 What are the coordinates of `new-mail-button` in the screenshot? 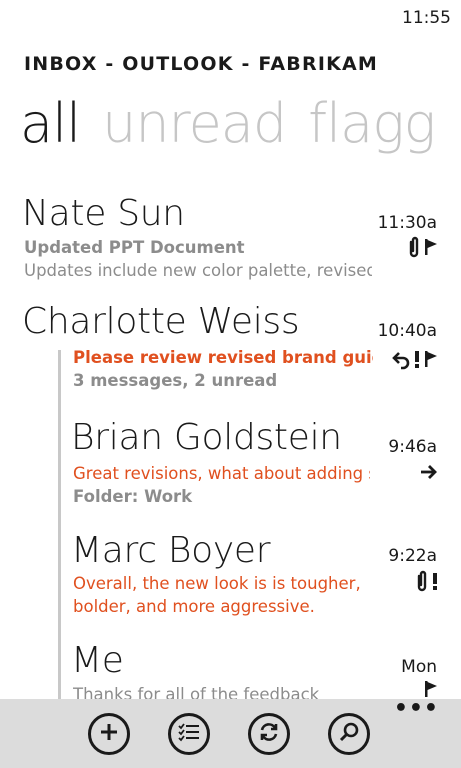 It's located at (109, 734).